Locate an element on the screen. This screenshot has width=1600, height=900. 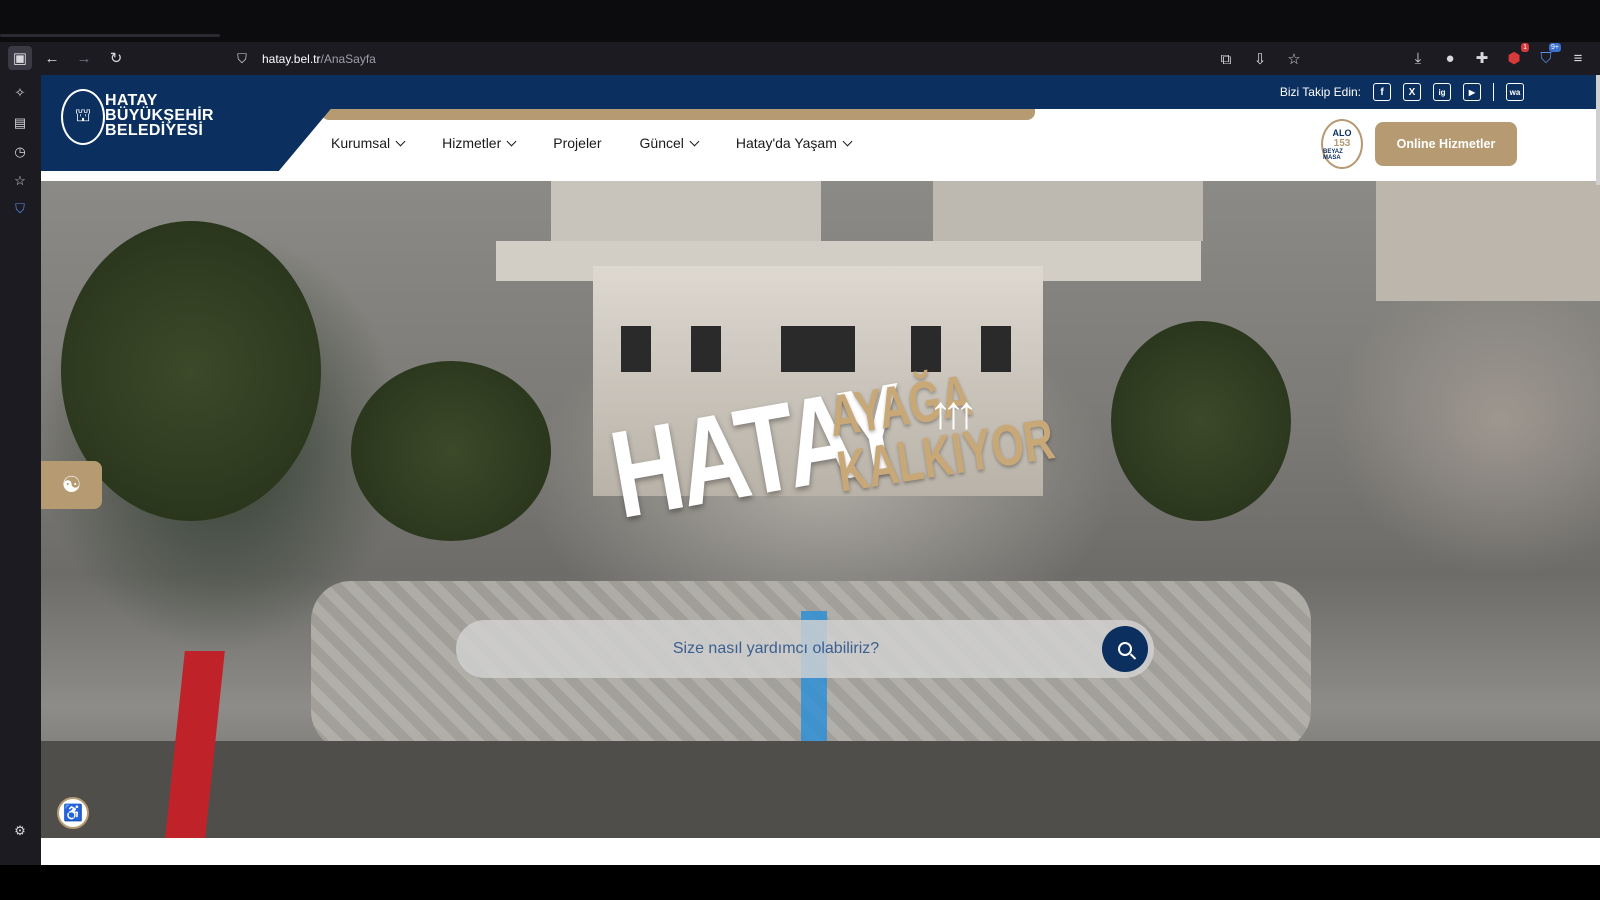
side-widget-button: ☯ is located at coordinates (71, 485).